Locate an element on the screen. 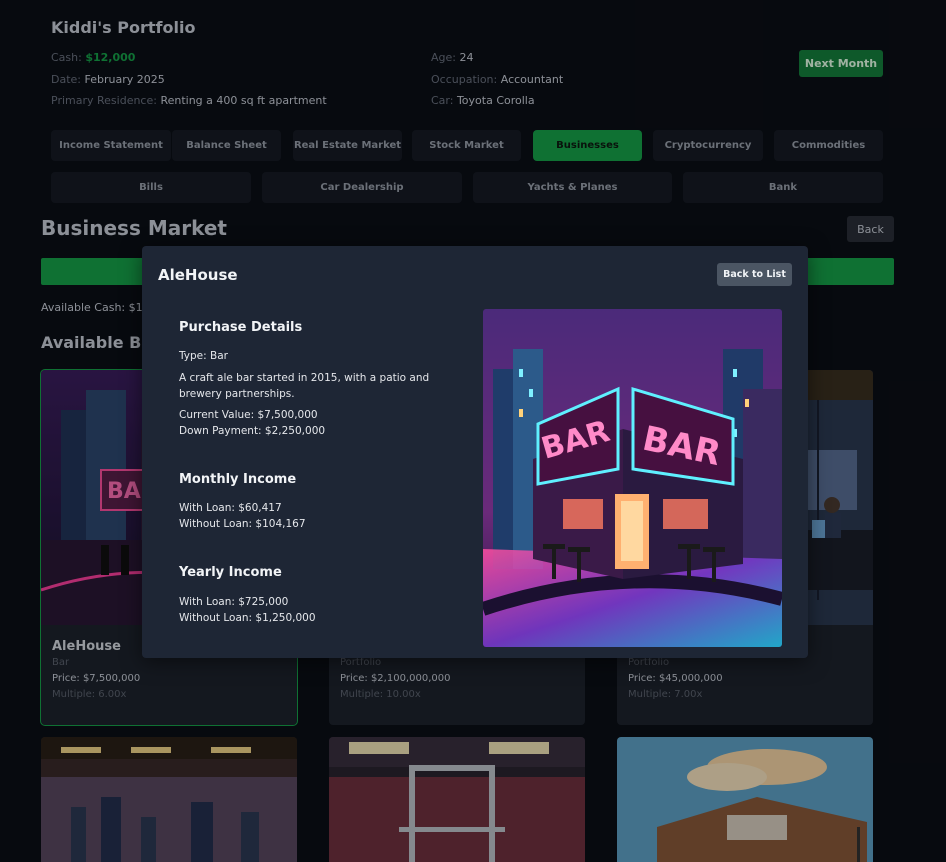 Image resolution: width=946 pixels, height=862 pixels. down-payment: Down Payment: $2,250,000 is located at coordinates (252, 431).